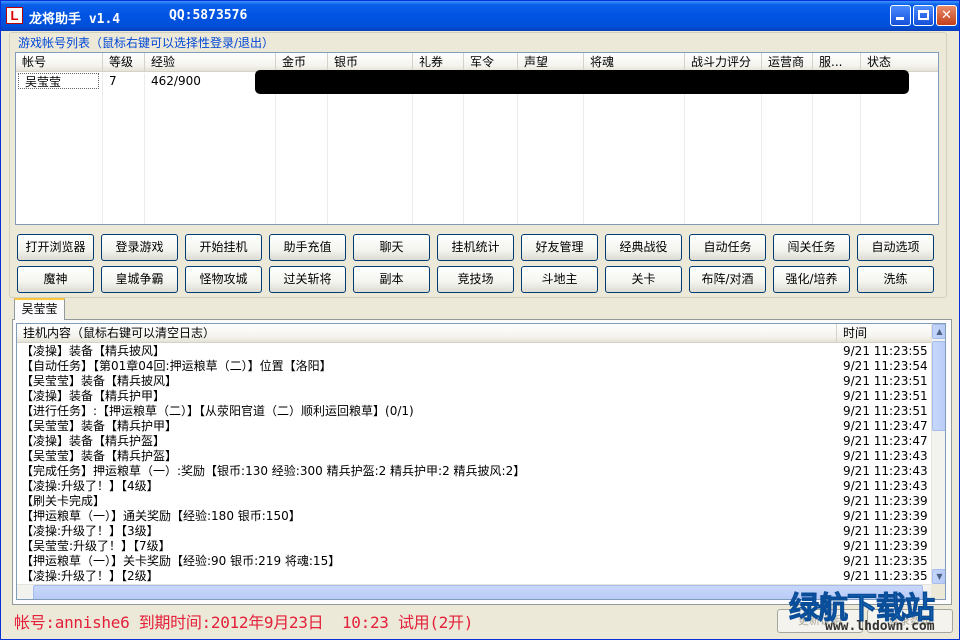 The image size is (960, 640). What do you see at coordinates (208, 15) in the screenshot?
I see `qq-number: QQ:5873576` at bounding box center [208, 15].